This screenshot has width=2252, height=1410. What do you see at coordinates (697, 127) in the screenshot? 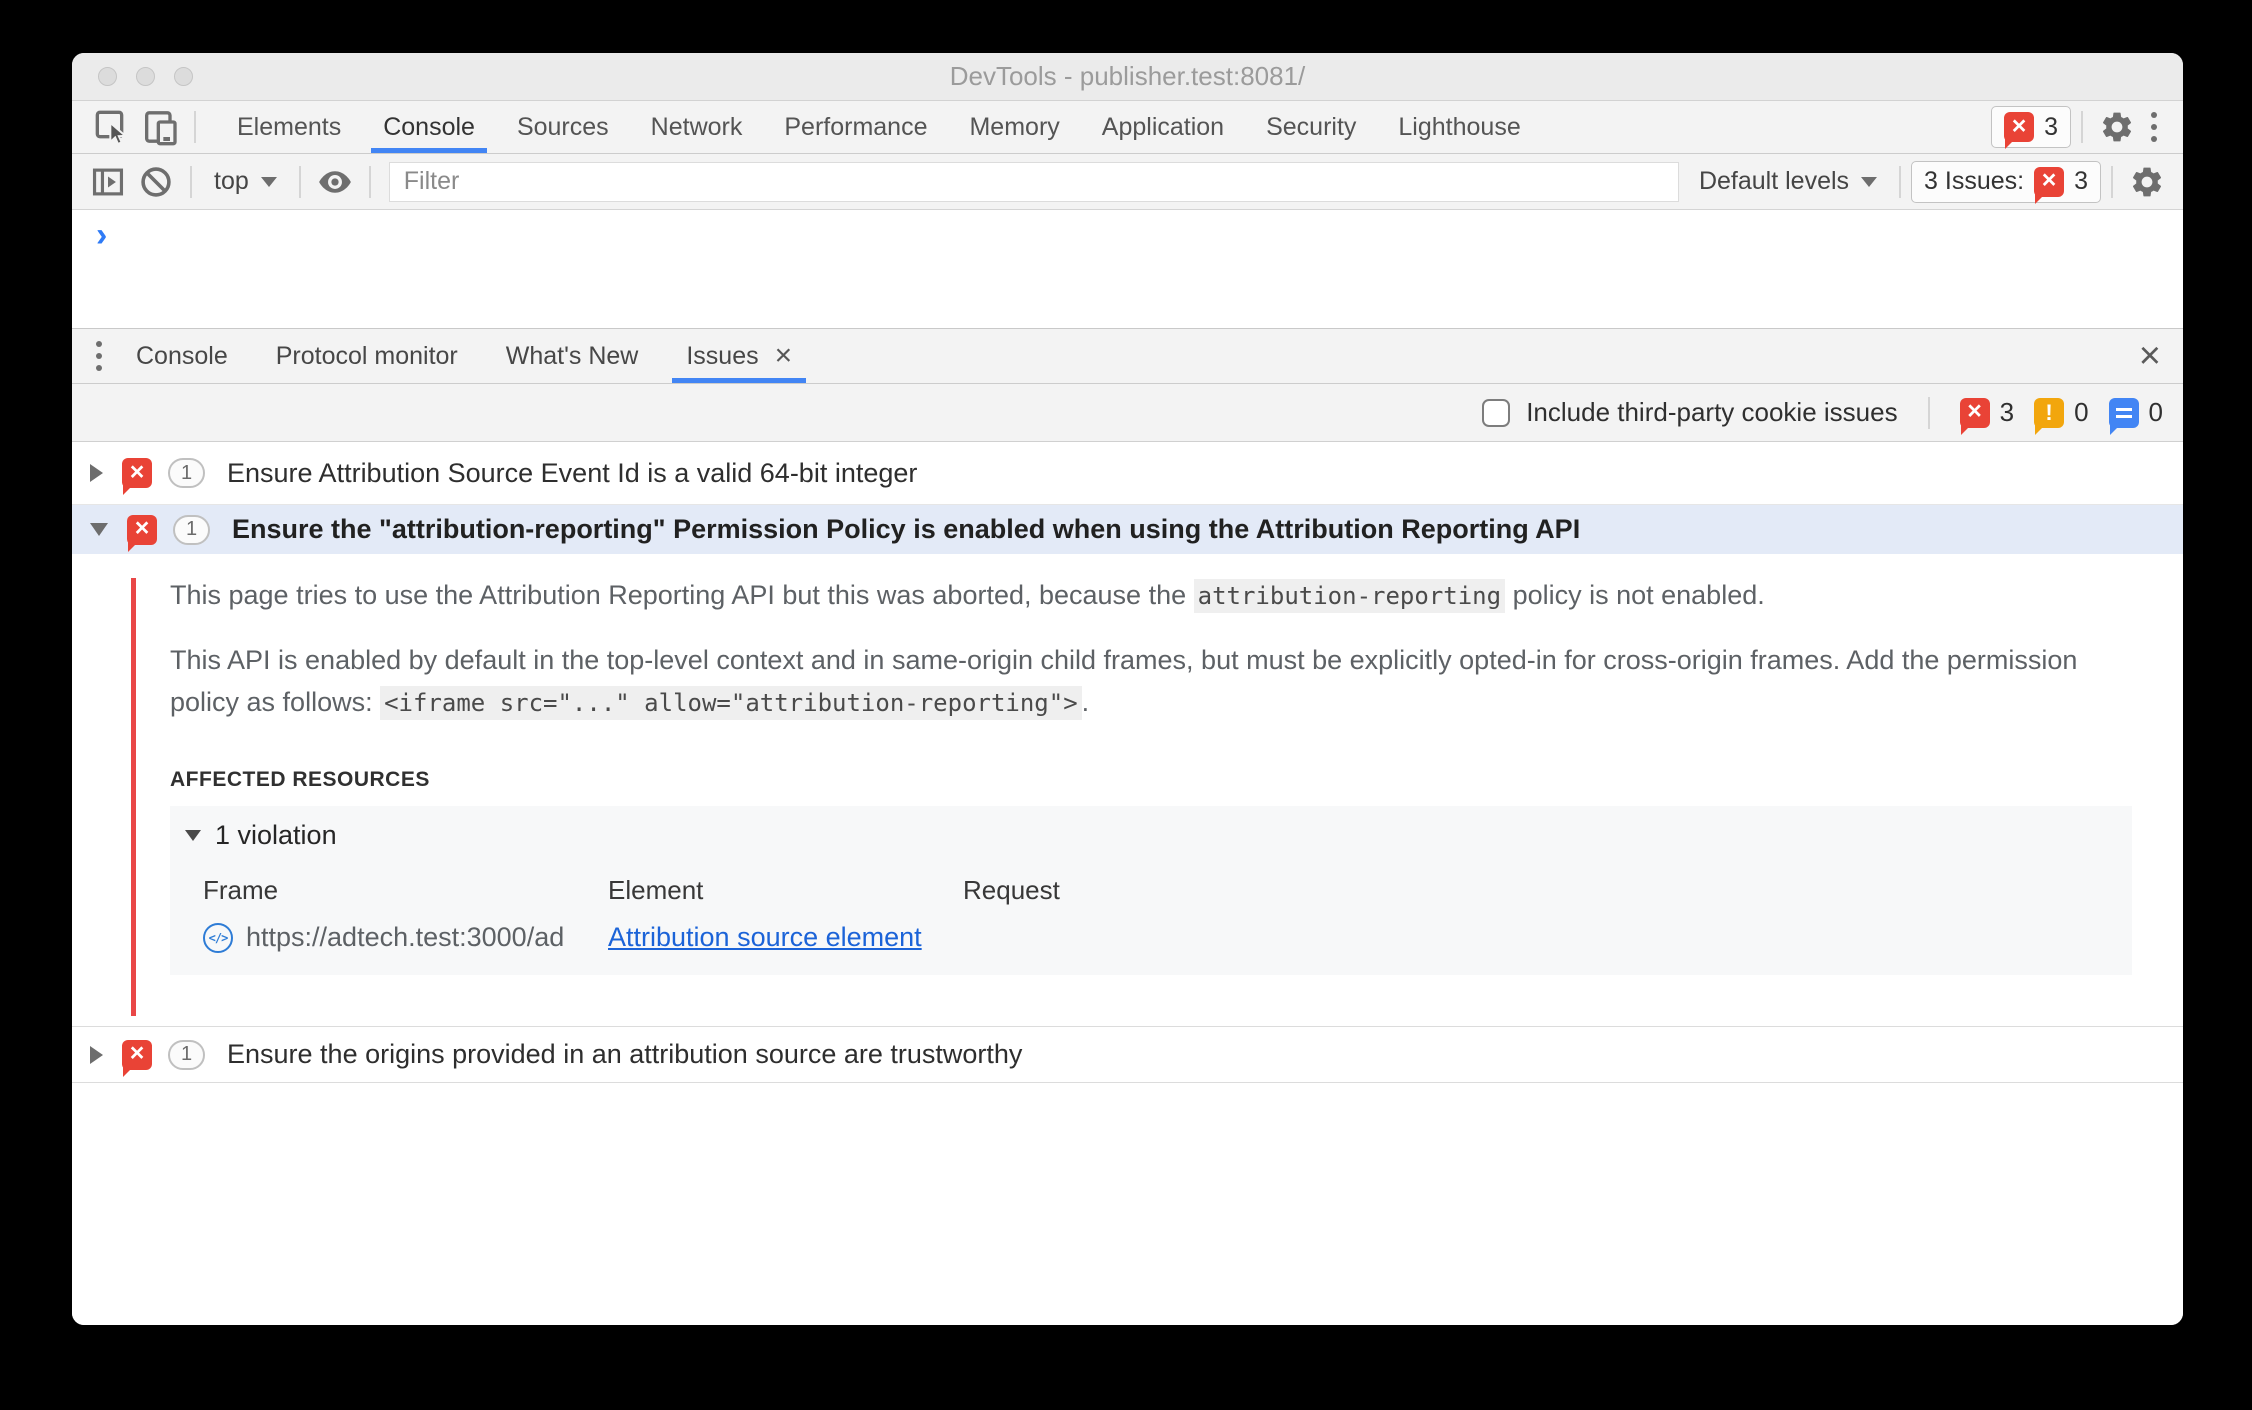
I see `tab-network: Network` at bounding box center [697, 127].